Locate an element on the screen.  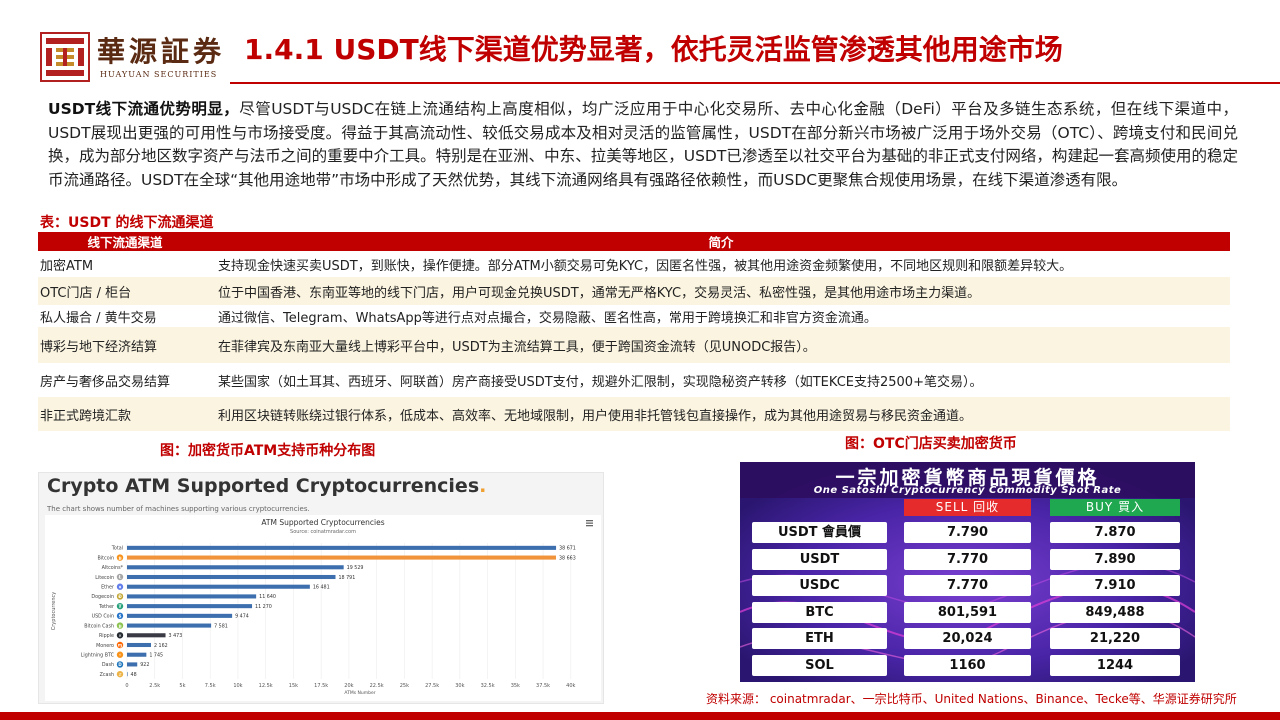
atm-x-tick-label: 22.5k is located at coordinates (377, 686).